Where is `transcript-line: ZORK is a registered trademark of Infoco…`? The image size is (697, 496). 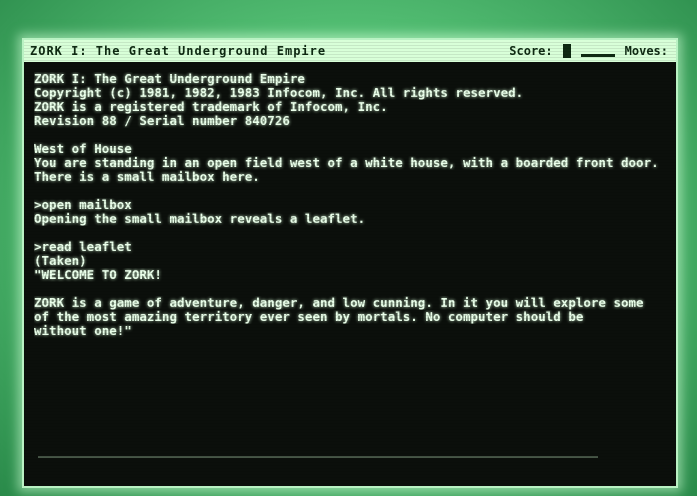 transcript-line: ZORK is a registered trademark of Infoco… is located at coordinates (211, 107).